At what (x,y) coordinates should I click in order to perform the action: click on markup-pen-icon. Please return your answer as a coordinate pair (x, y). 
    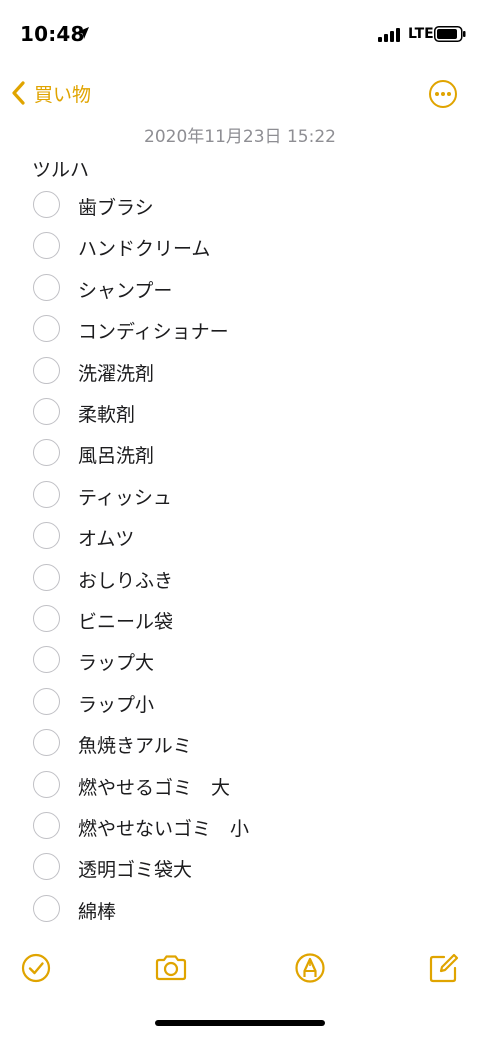
    Looking at the image, I should click on (310, 968).